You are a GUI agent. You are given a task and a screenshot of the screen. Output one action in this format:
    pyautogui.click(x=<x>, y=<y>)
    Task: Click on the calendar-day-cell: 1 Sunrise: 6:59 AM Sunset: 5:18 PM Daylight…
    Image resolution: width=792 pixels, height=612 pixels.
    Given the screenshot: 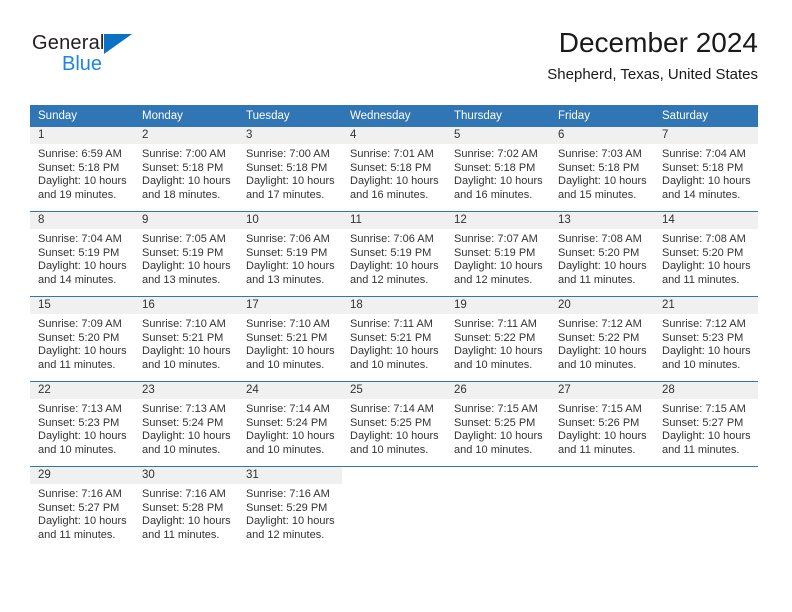 What is the action you would take?
    pyautogui.click(x=82, y=169)
    